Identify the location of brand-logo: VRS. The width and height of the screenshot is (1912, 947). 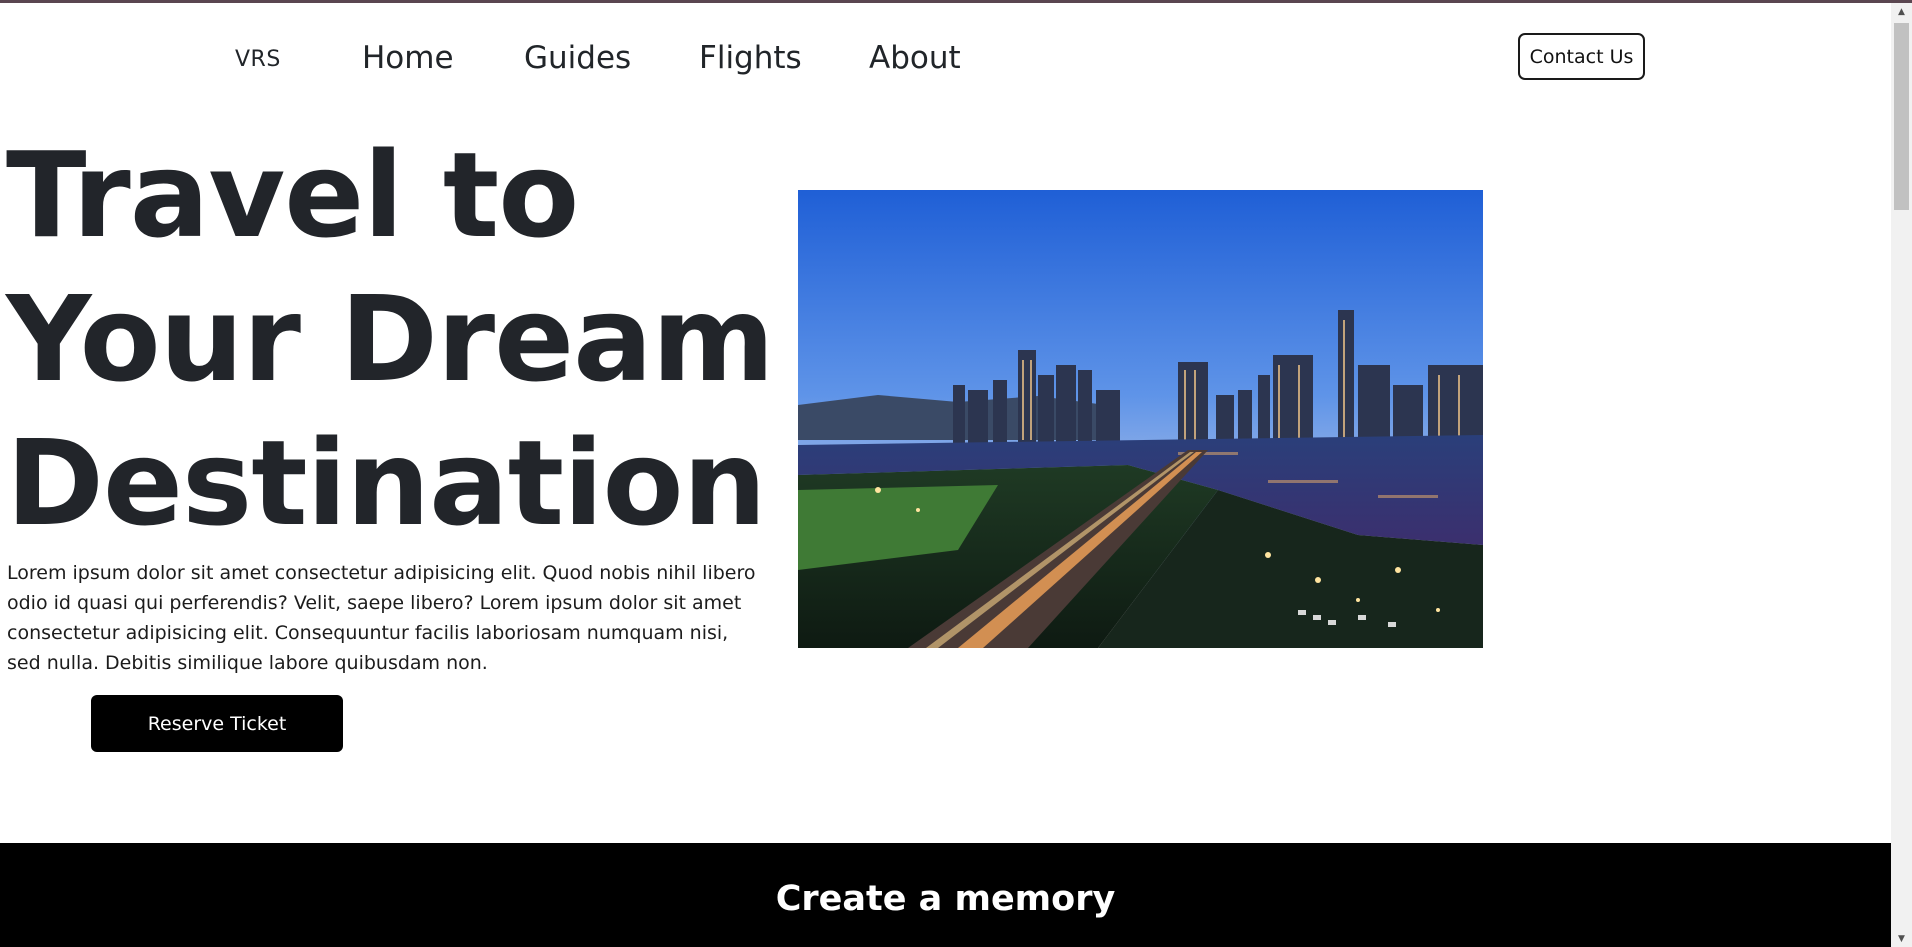
(258, 59).